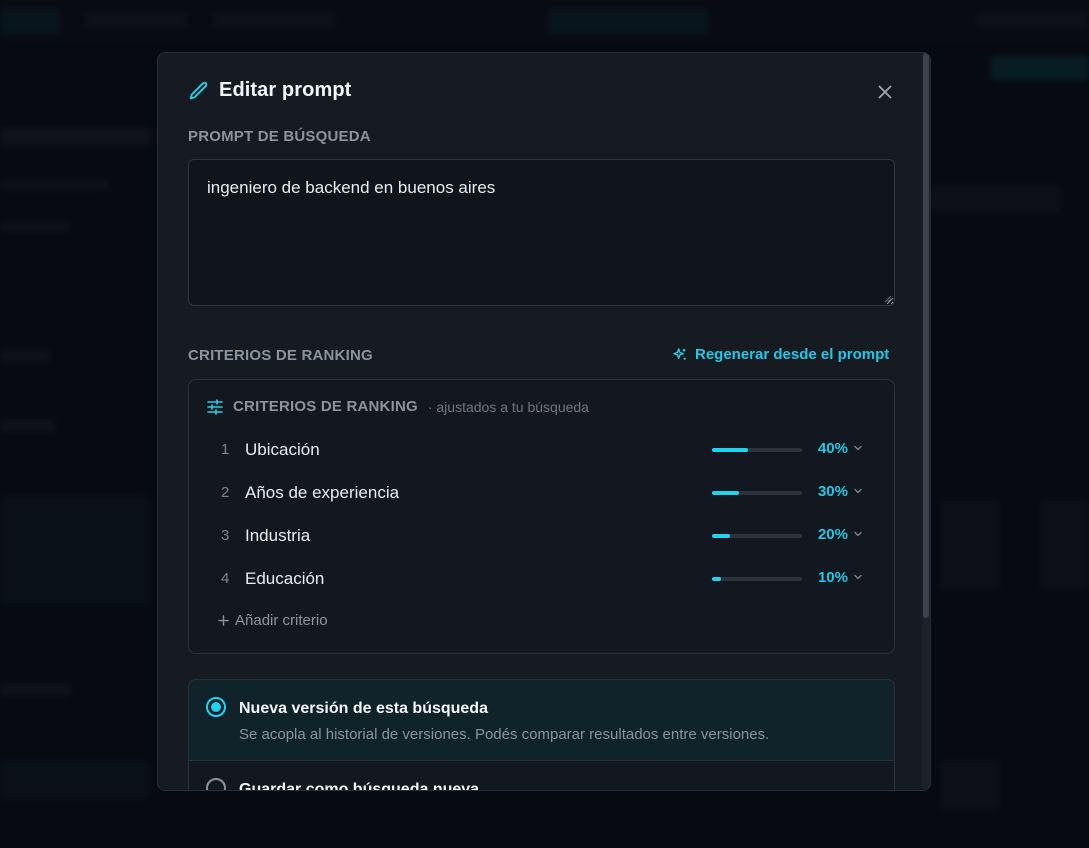  What do you see at coordinates (363, 708) in the screenshot?
I see `option-new-version-title: Nueva versión de esta búsqueda` at bounding box center [363, 708].